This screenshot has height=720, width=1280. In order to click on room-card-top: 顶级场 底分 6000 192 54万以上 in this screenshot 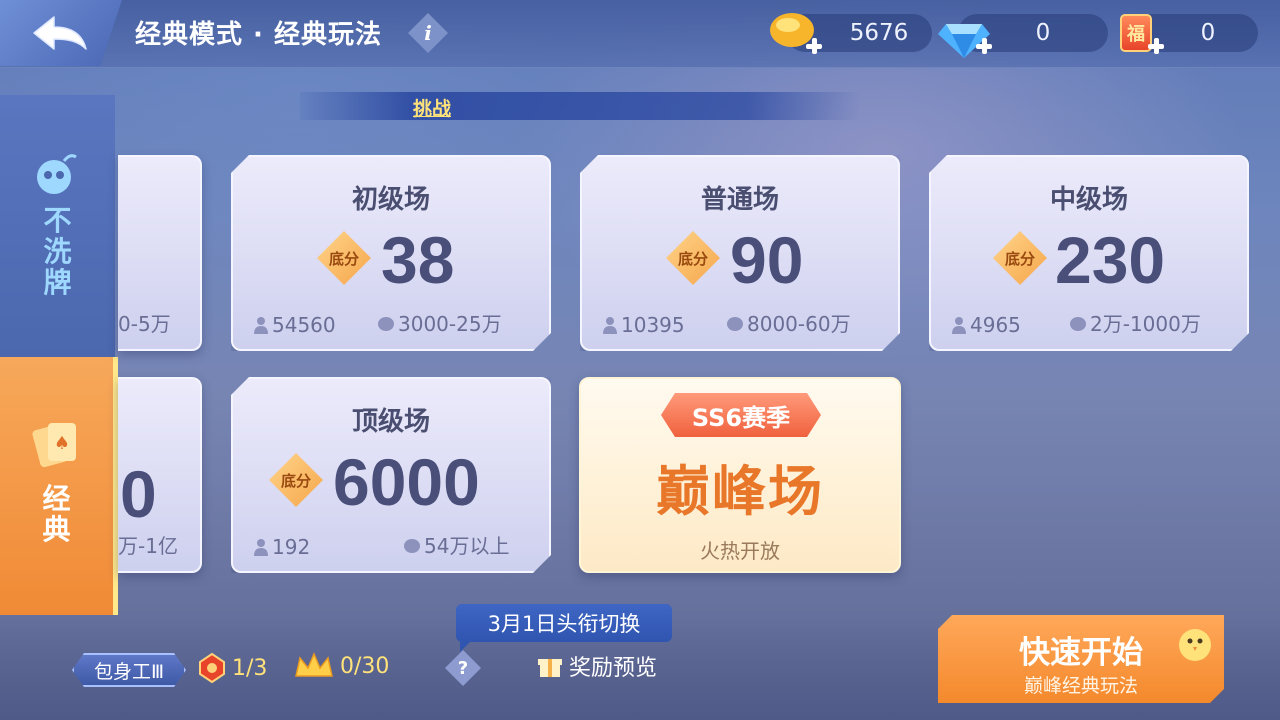, I will do `click(391, 475)`.